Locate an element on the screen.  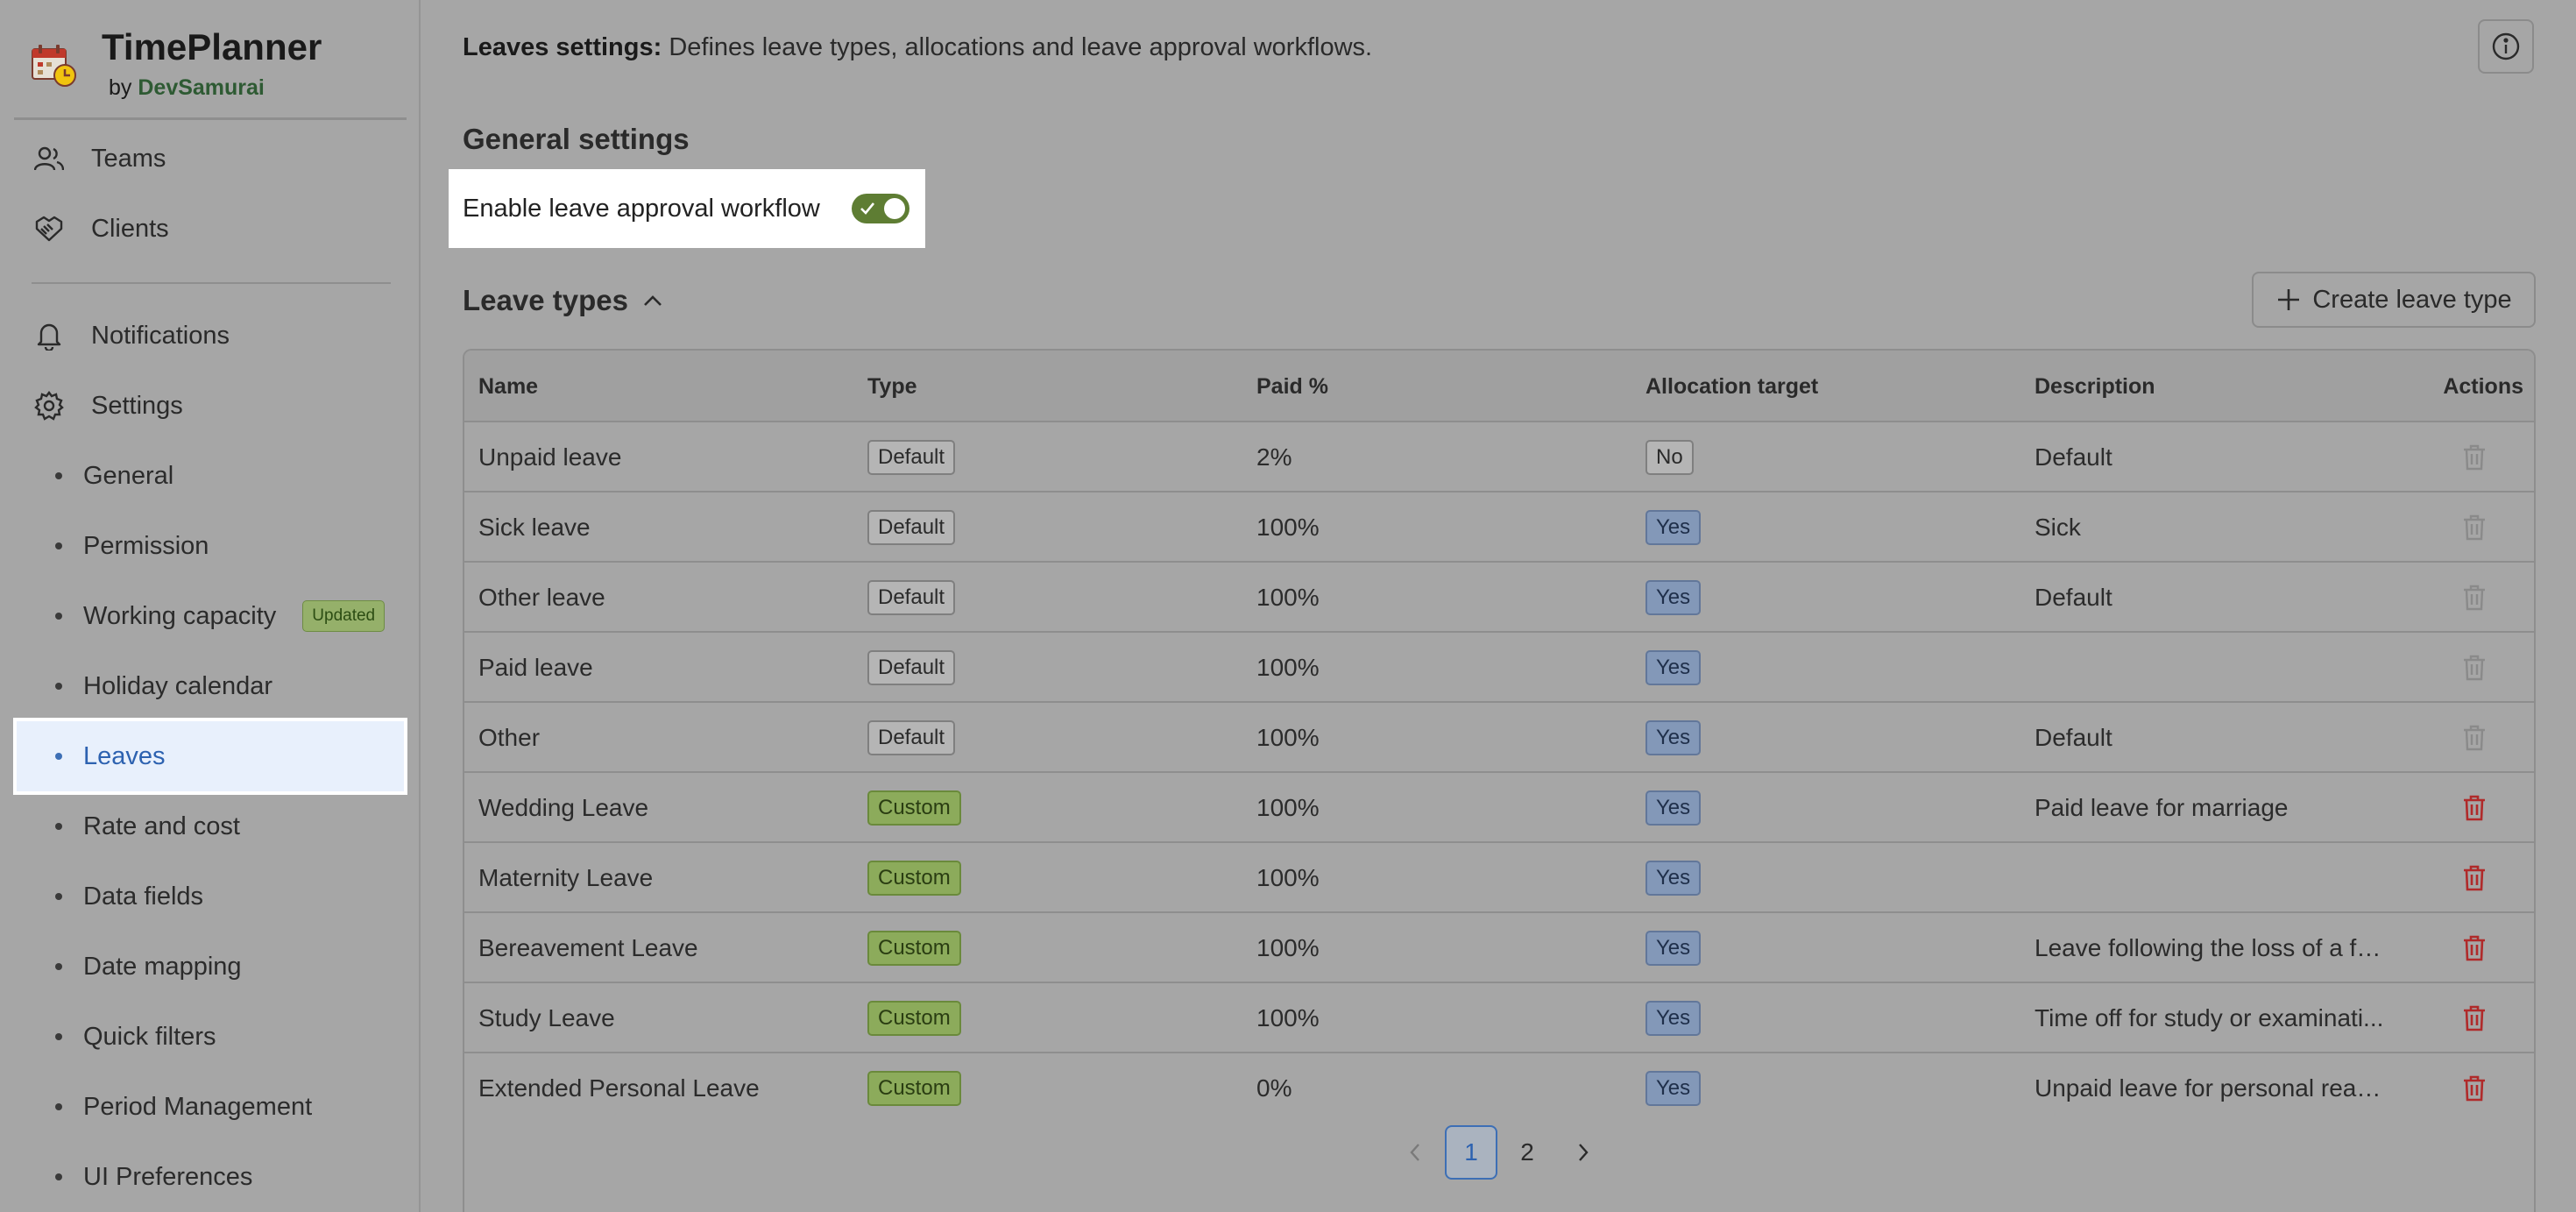
sidebar-item-working-capacity: Working capacity Updated is located at coordinates (206, 616).